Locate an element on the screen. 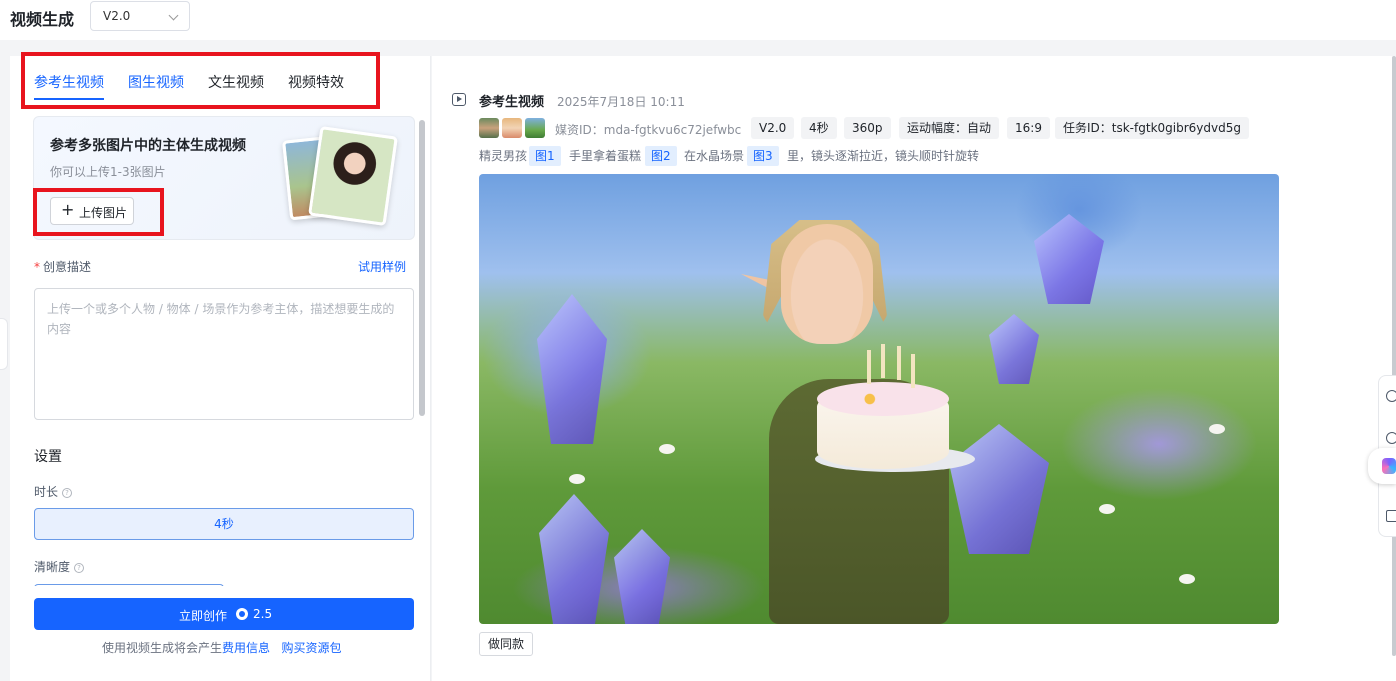 The width and height of the screenshot is (1396, 681). resolution-label: 清晰度? is located at coordinates (59, 566).